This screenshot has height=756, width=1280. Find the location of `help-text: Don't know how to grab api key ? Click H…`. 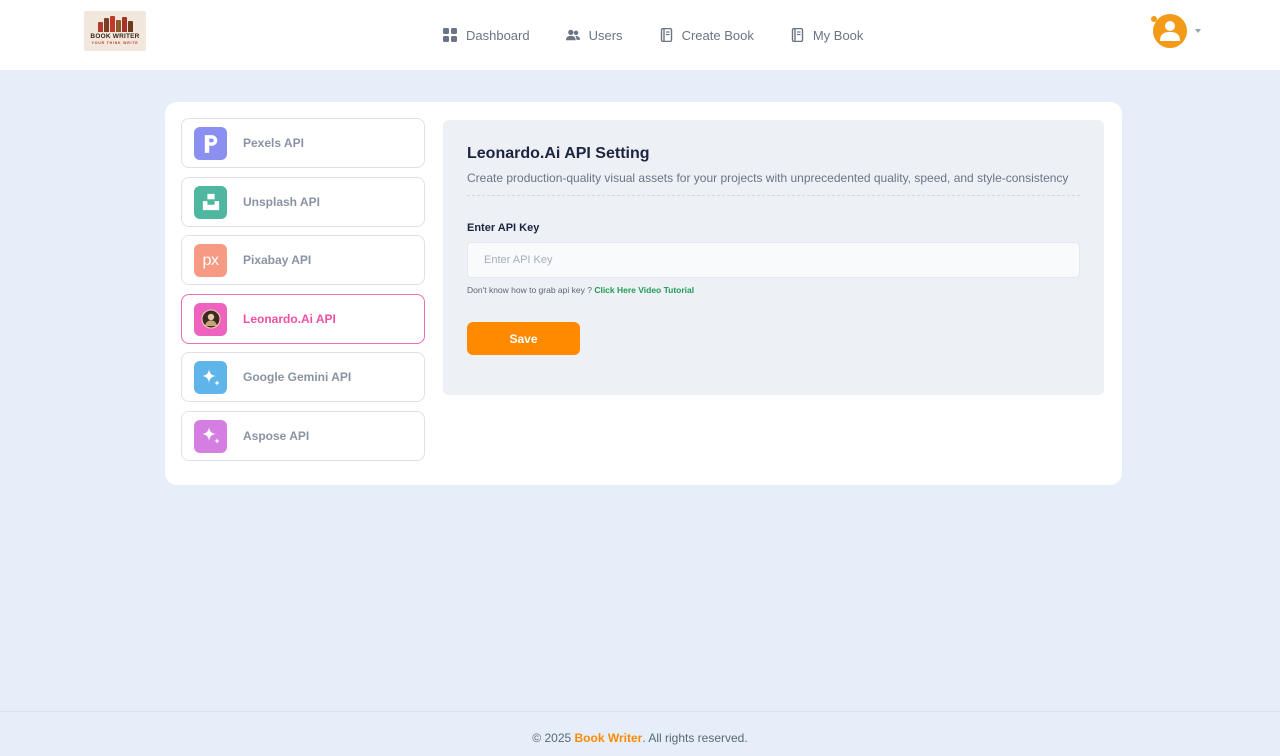

help-text: Don't know how to grab api key ? Click H… is located at coordinates (580, 290).